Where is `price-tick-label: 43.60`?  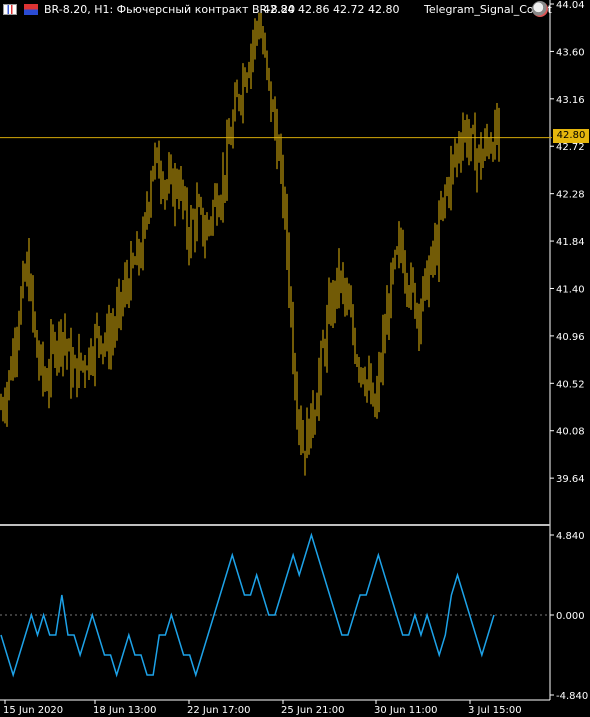 price-tick-label: 43.60 is located at coordinates (570, 52).